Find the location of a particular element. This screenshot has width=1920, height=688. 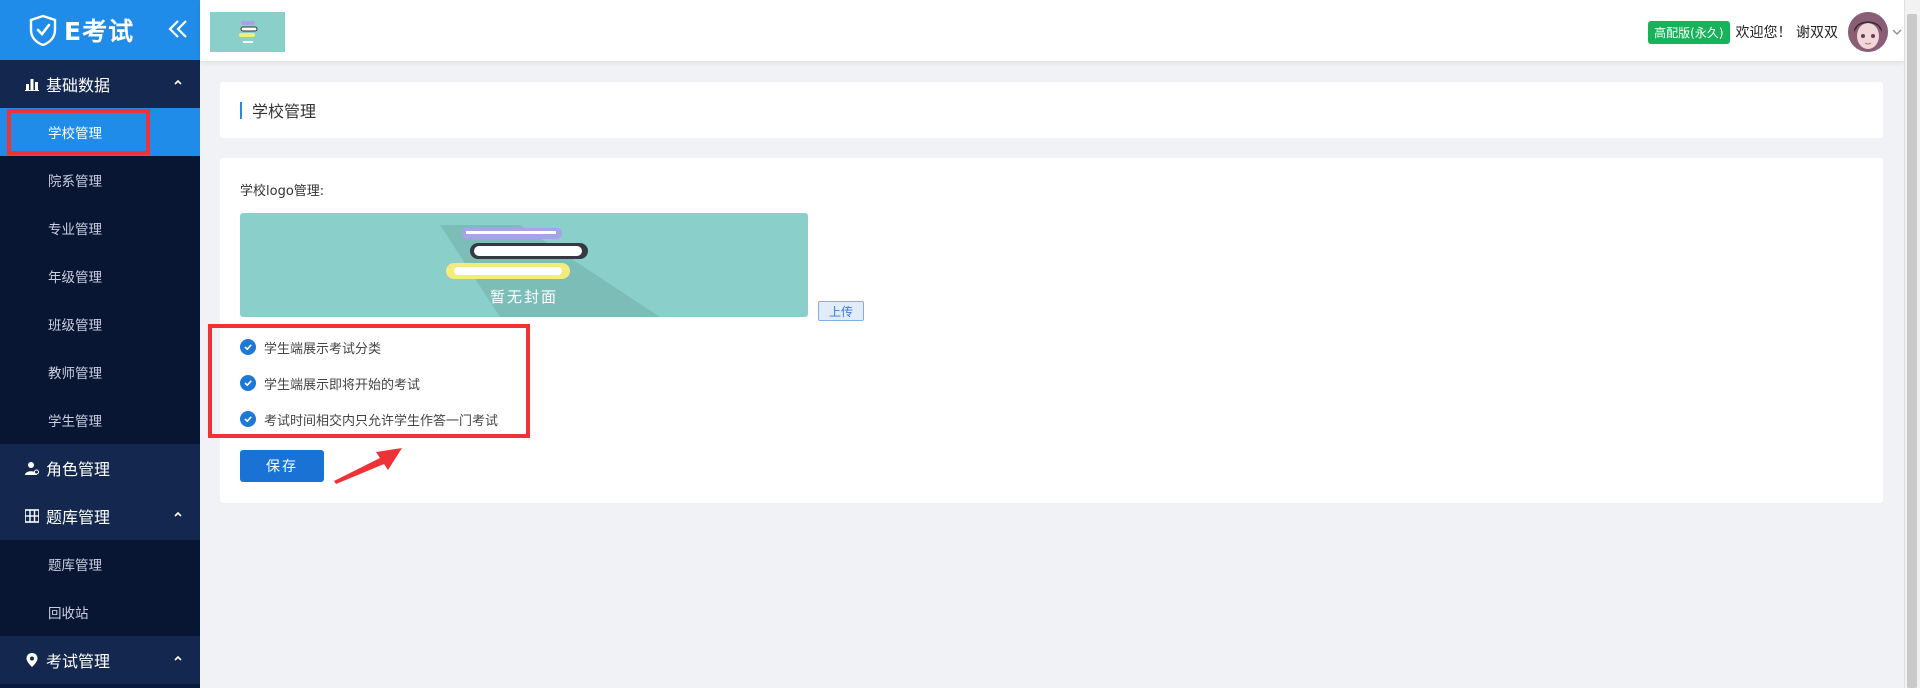

sidebar-item-label: 题库管理 is located at coordinates (75, 566).